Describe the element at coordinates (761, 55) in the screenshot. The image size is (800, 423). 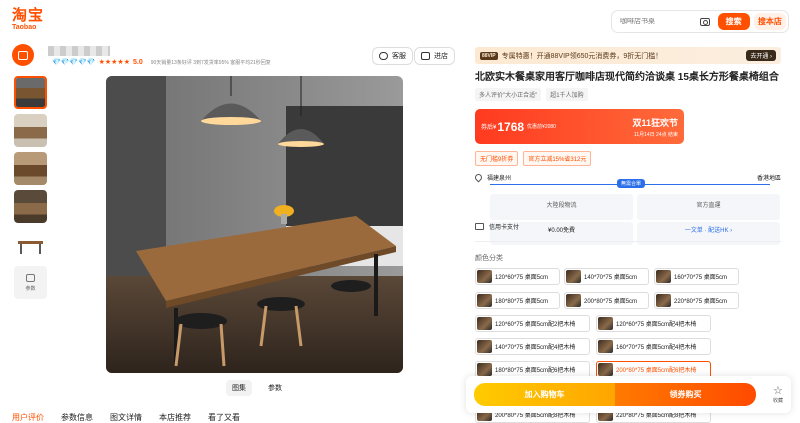
I see `vip-open-button: 去开通 ›` at that location.